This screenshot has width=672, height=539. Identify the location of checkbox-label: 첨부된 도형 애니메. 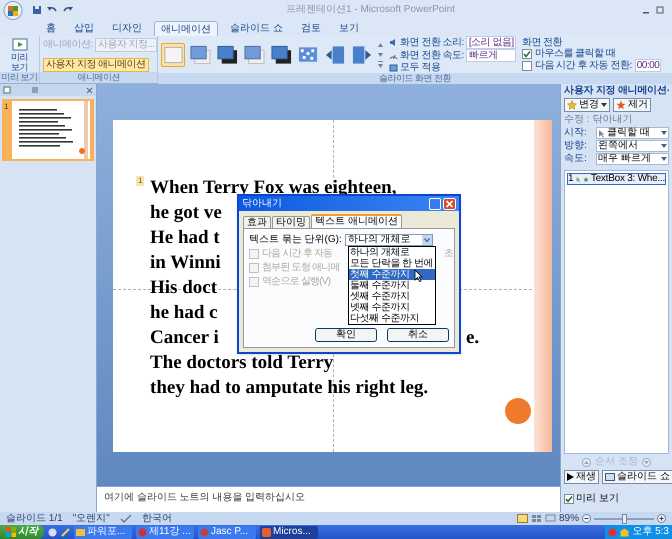
(301, 268).